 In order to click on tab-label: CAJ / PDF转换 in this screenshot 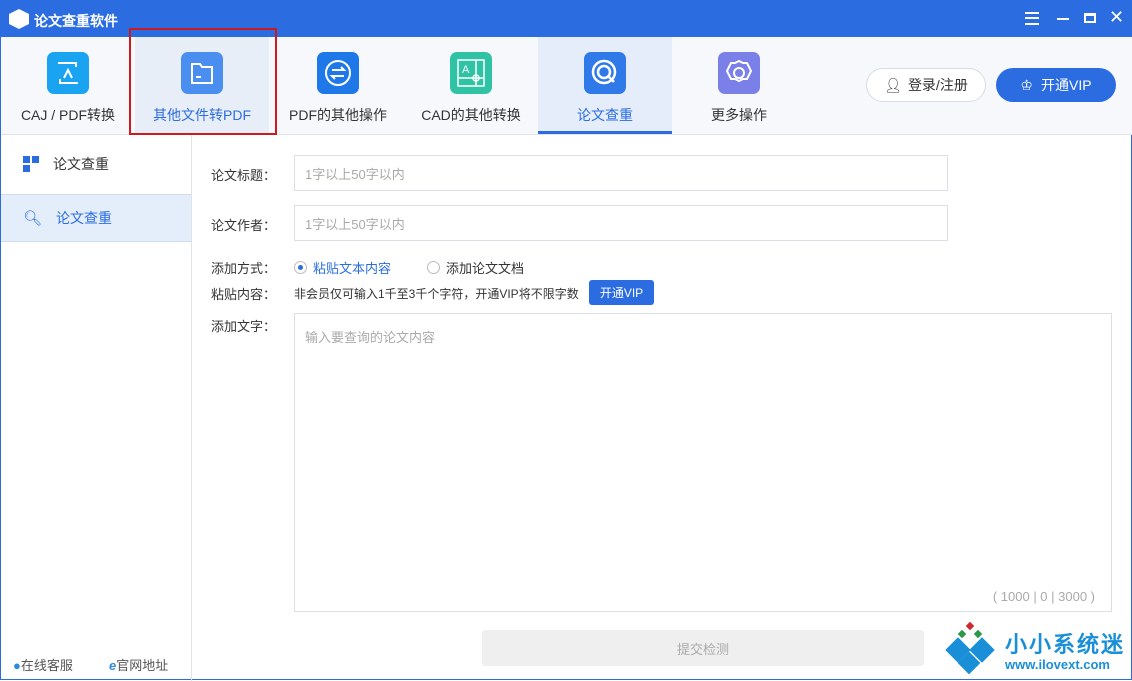, I will do `click(68, 115)`.